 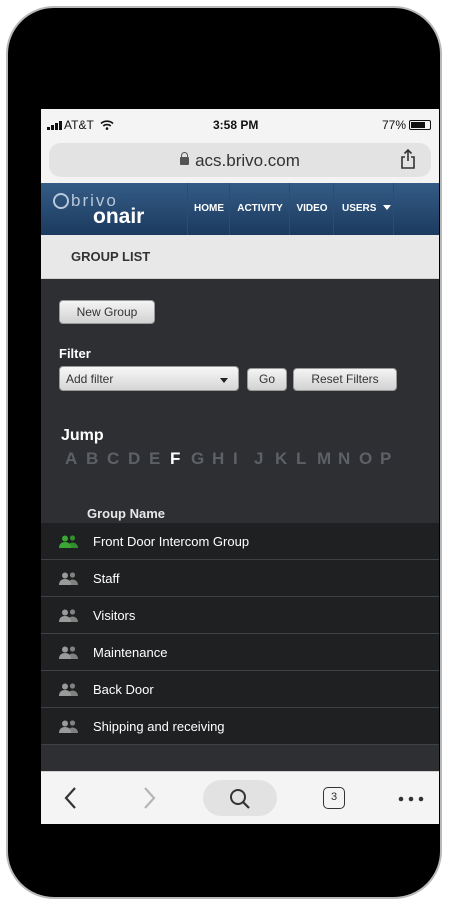 I want to click on group-row: Front Door Intercom Group, so click(x=240, y=541).